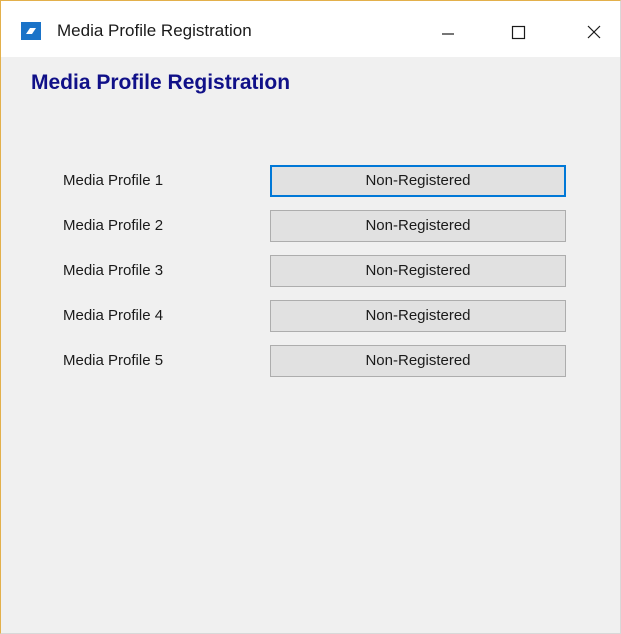  Describe the element at coordinates (310, 29) in the screenshot. I see `title-bar: Media Profile Registration` at that location.